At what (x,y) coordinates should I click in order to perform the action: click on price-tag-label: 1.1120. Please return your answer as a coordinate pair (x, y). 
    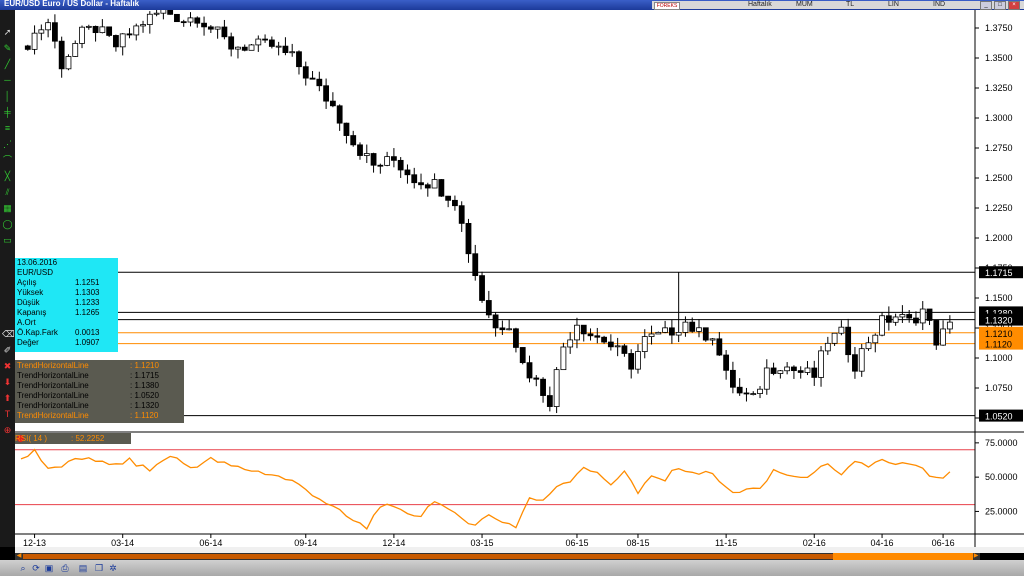
    Looking at the image, I should click on (998, 345).